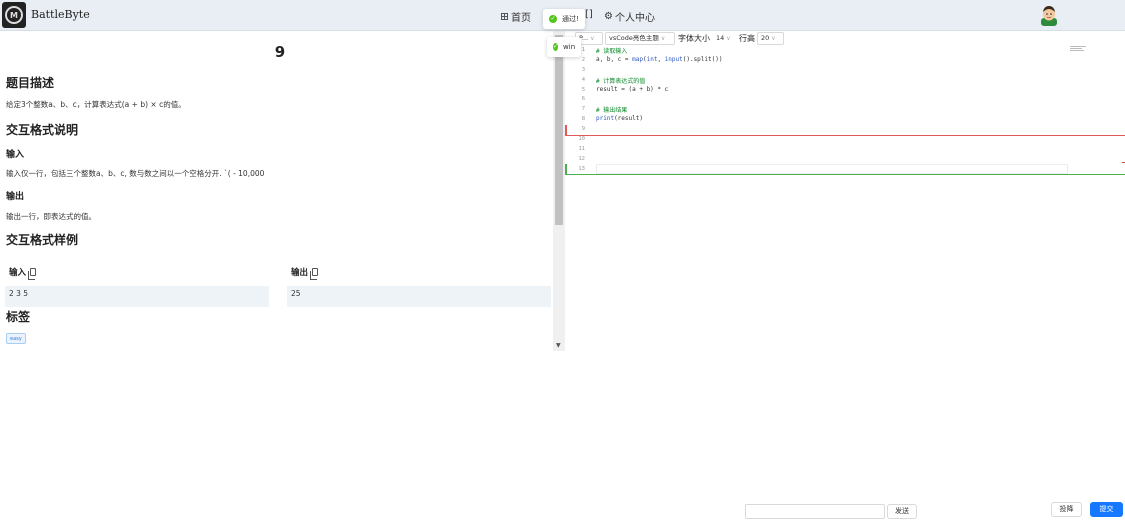 Image resolution: width=1125 pixels, height=522 pixels. I want to click on line-number: 10, so click(581, 139).